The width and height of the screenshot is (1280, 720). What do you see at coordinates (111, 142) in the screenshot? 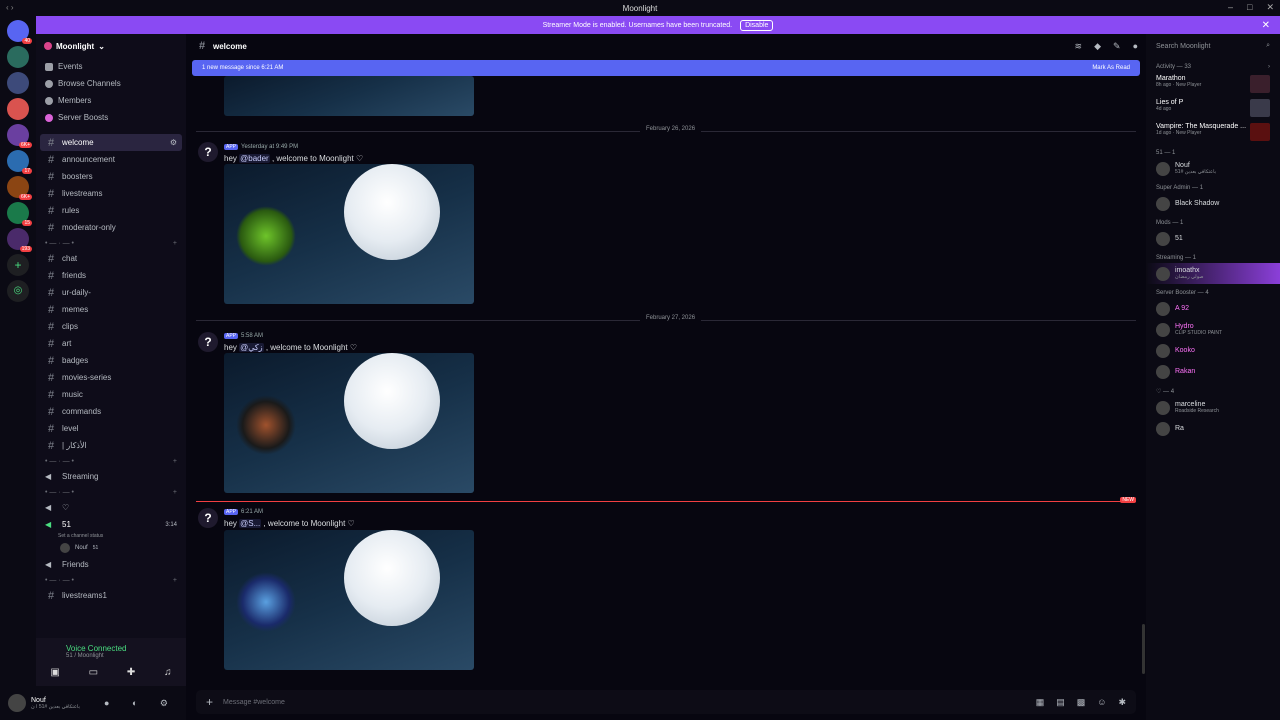
I see `channel-welcome: # welcome ⚙` at bounding box center [111, 142].